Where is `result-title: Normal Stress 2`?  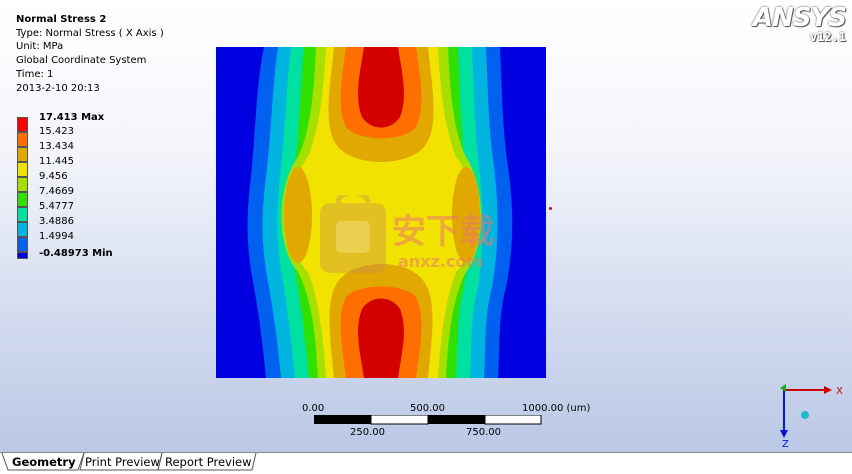
result-title: Normal Stress 2 is located at coordinates (61, 19).